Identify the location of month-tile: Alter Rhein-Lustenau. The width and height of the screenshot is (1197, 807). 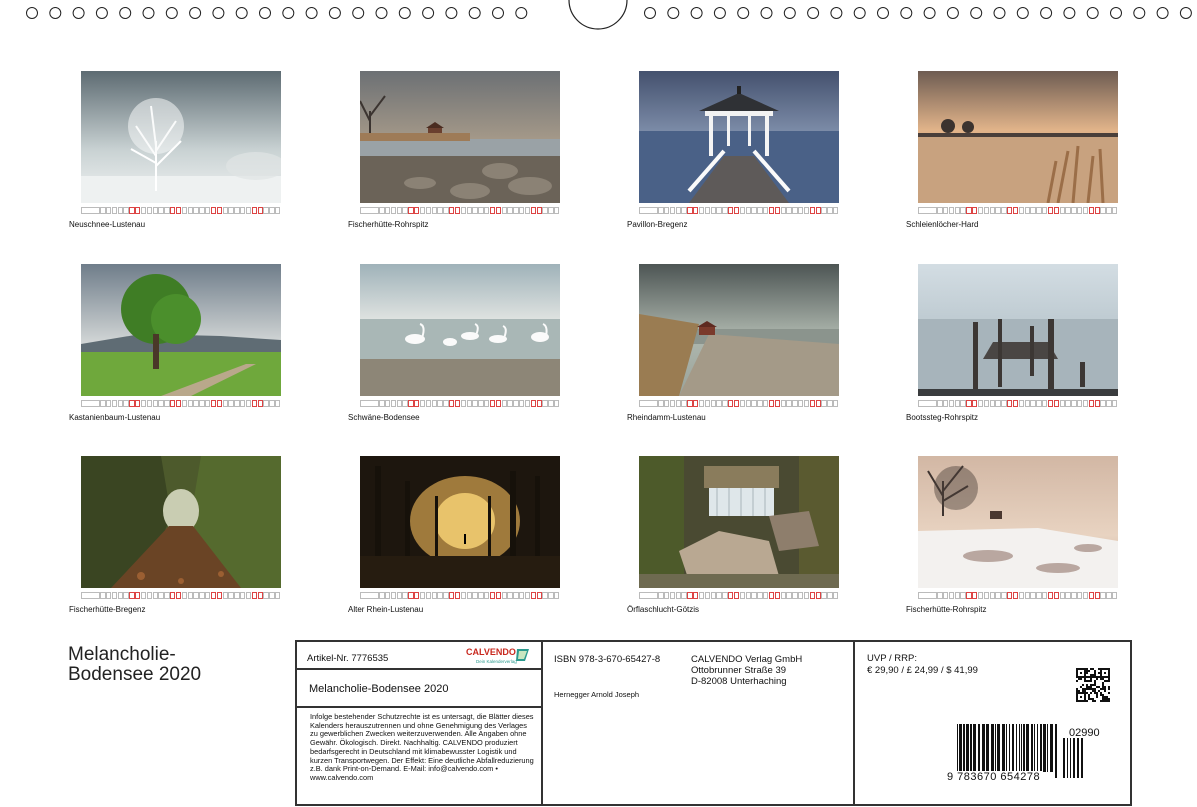
(454, 536).